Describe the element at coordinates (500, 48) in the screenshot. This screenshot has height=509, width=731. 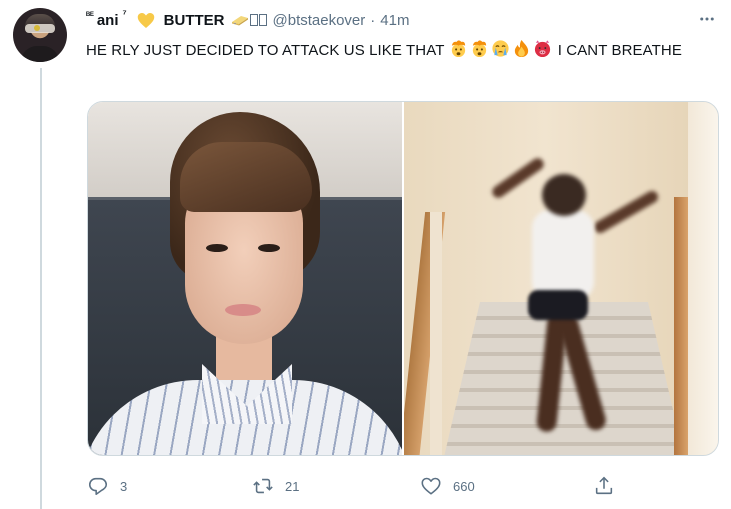
I see `crying-face-emoji-icon` at that location.